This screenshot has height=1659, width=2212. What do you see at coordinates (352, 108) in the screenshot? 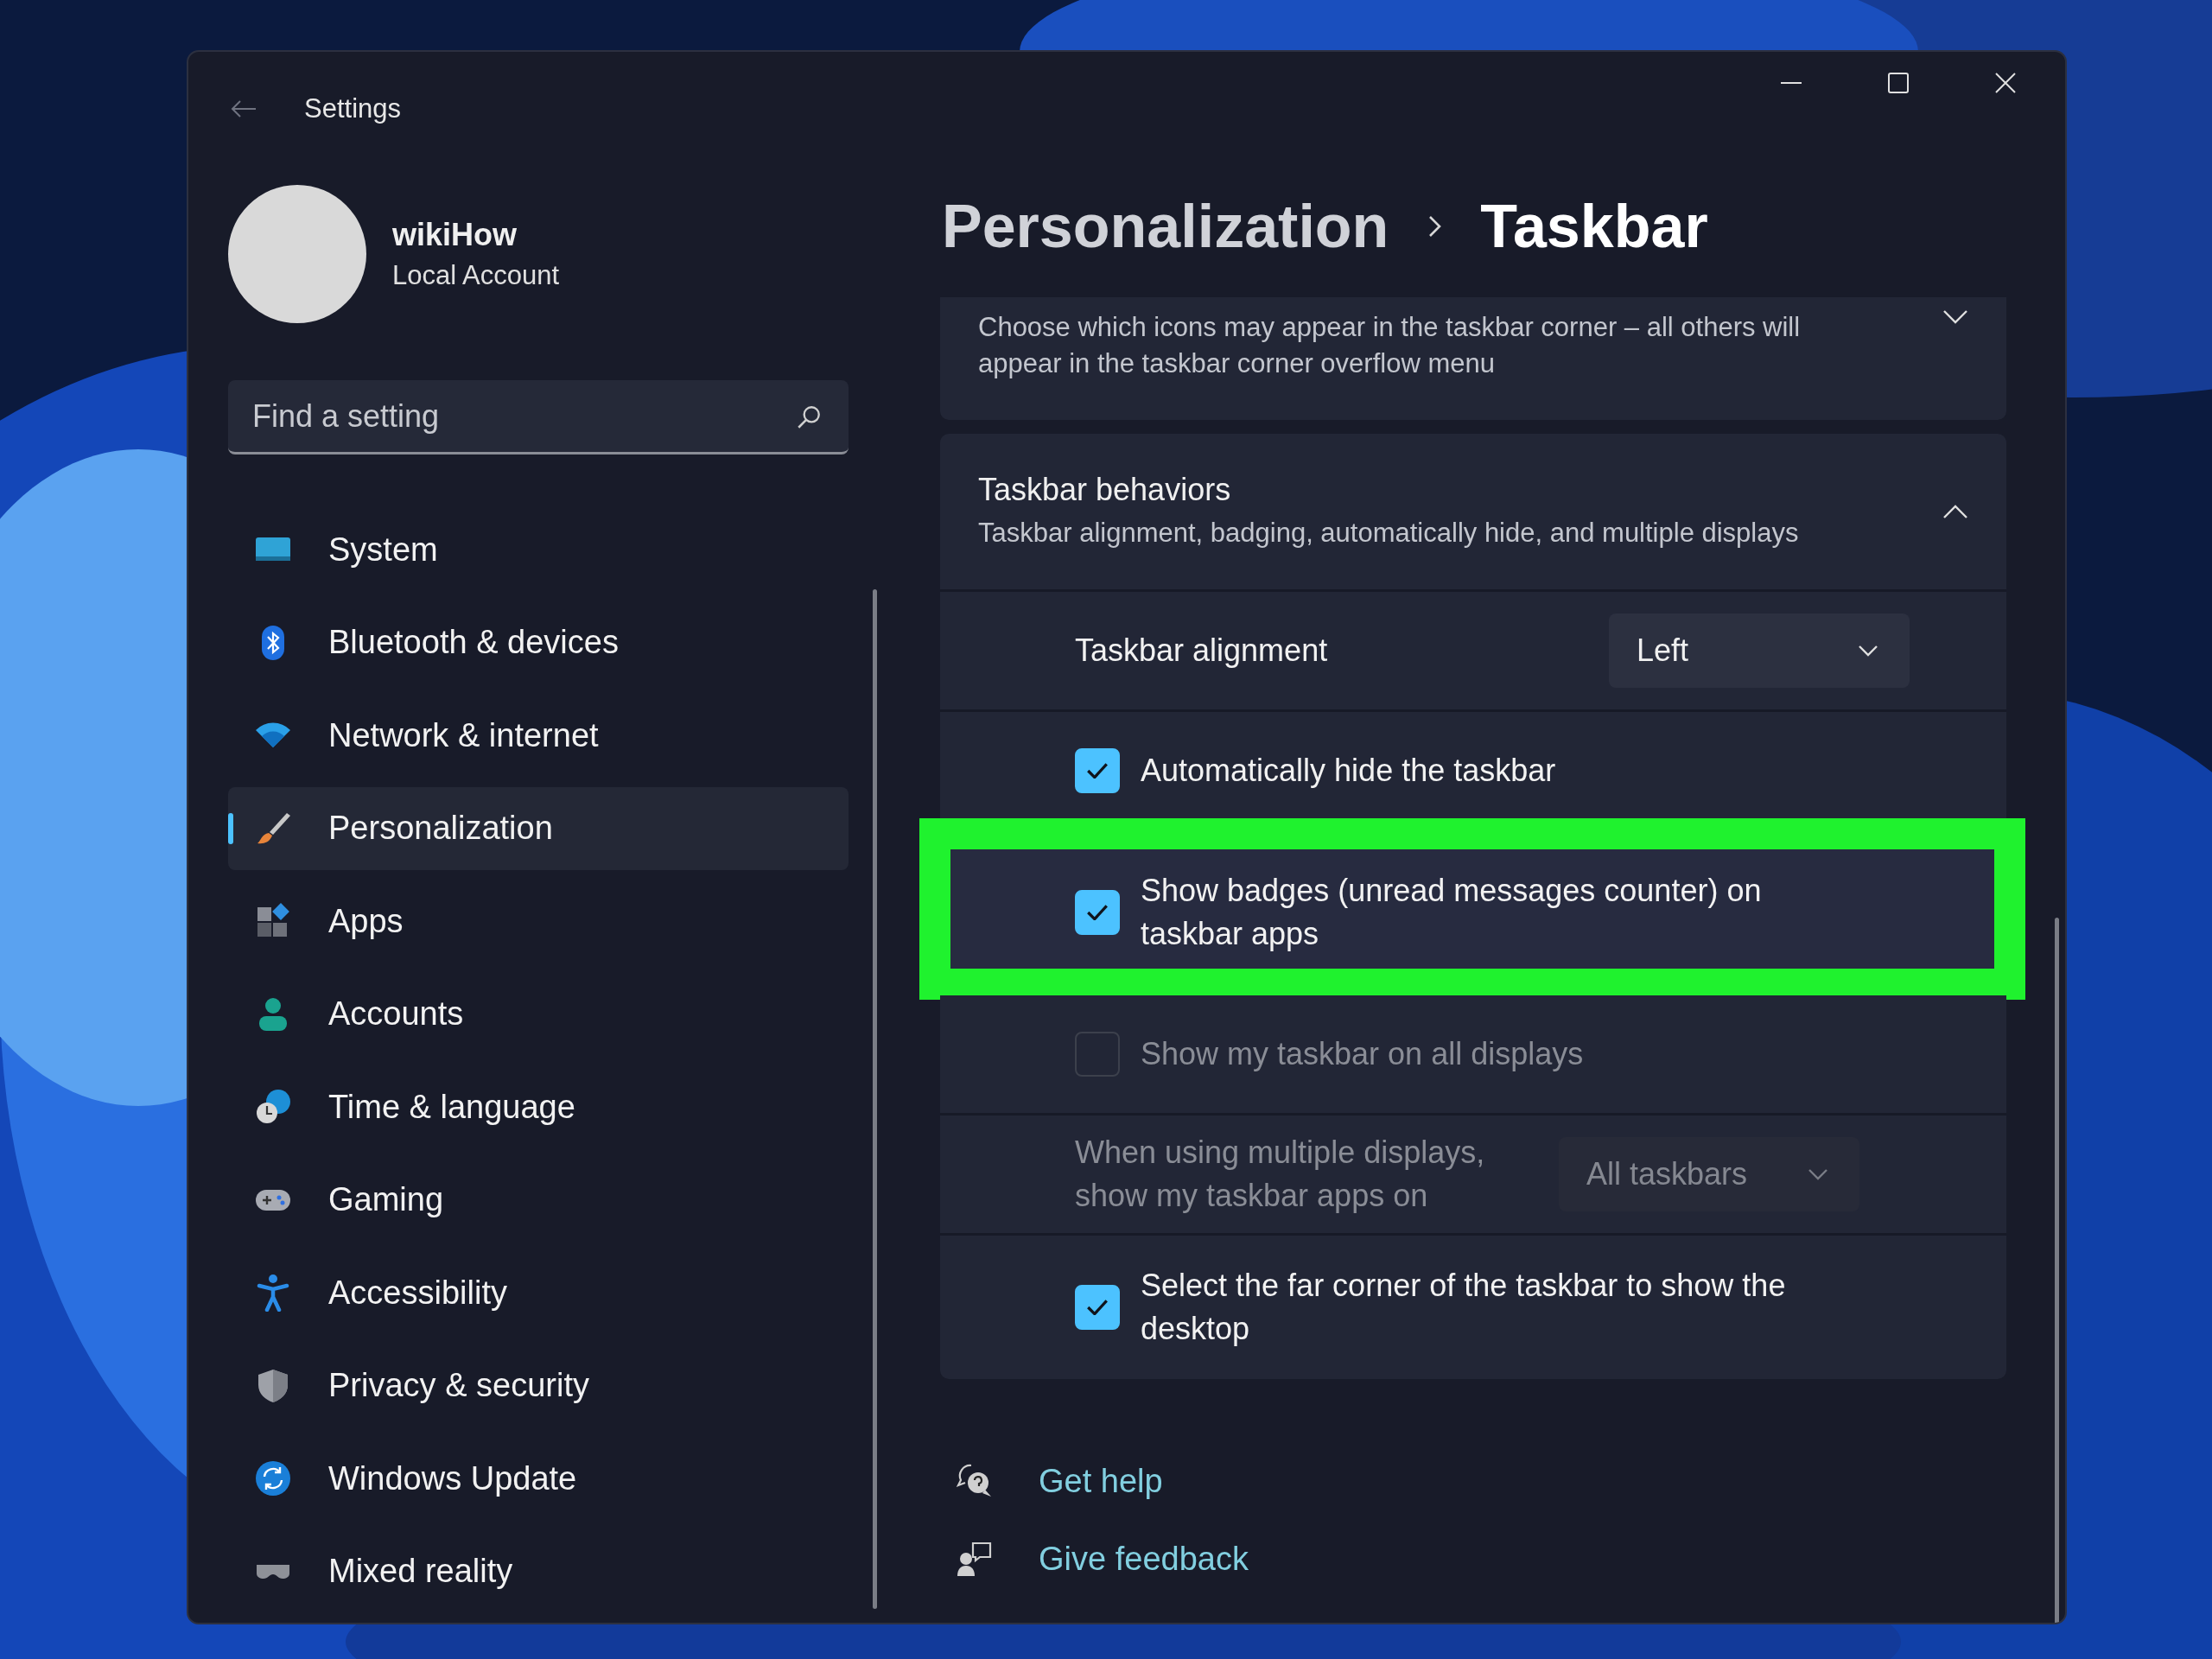
I see `window-title: Settings` at bounding box center [352, 108].